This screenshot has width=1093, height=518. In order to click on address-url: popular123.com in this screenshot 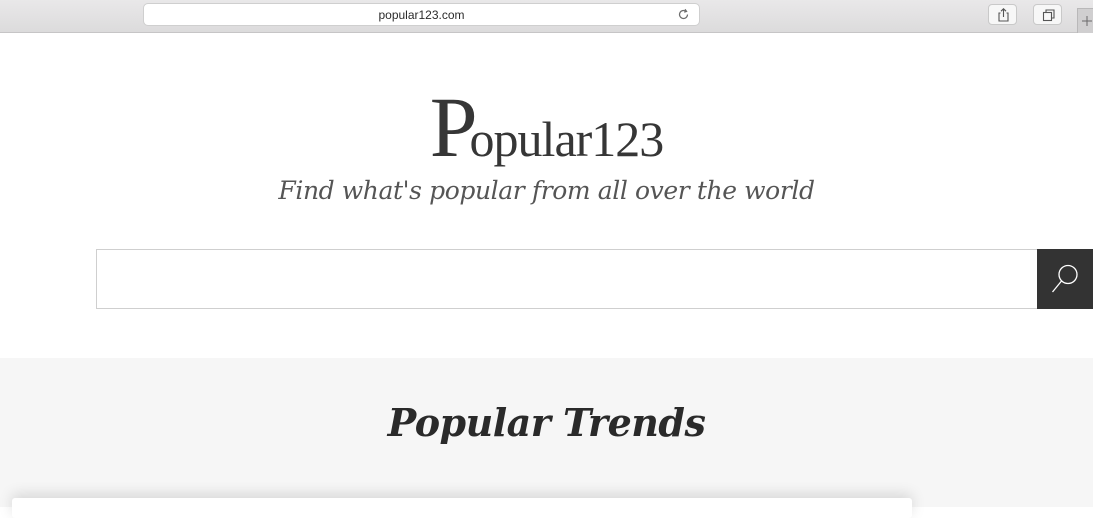, I will do `click(421, 15)`.